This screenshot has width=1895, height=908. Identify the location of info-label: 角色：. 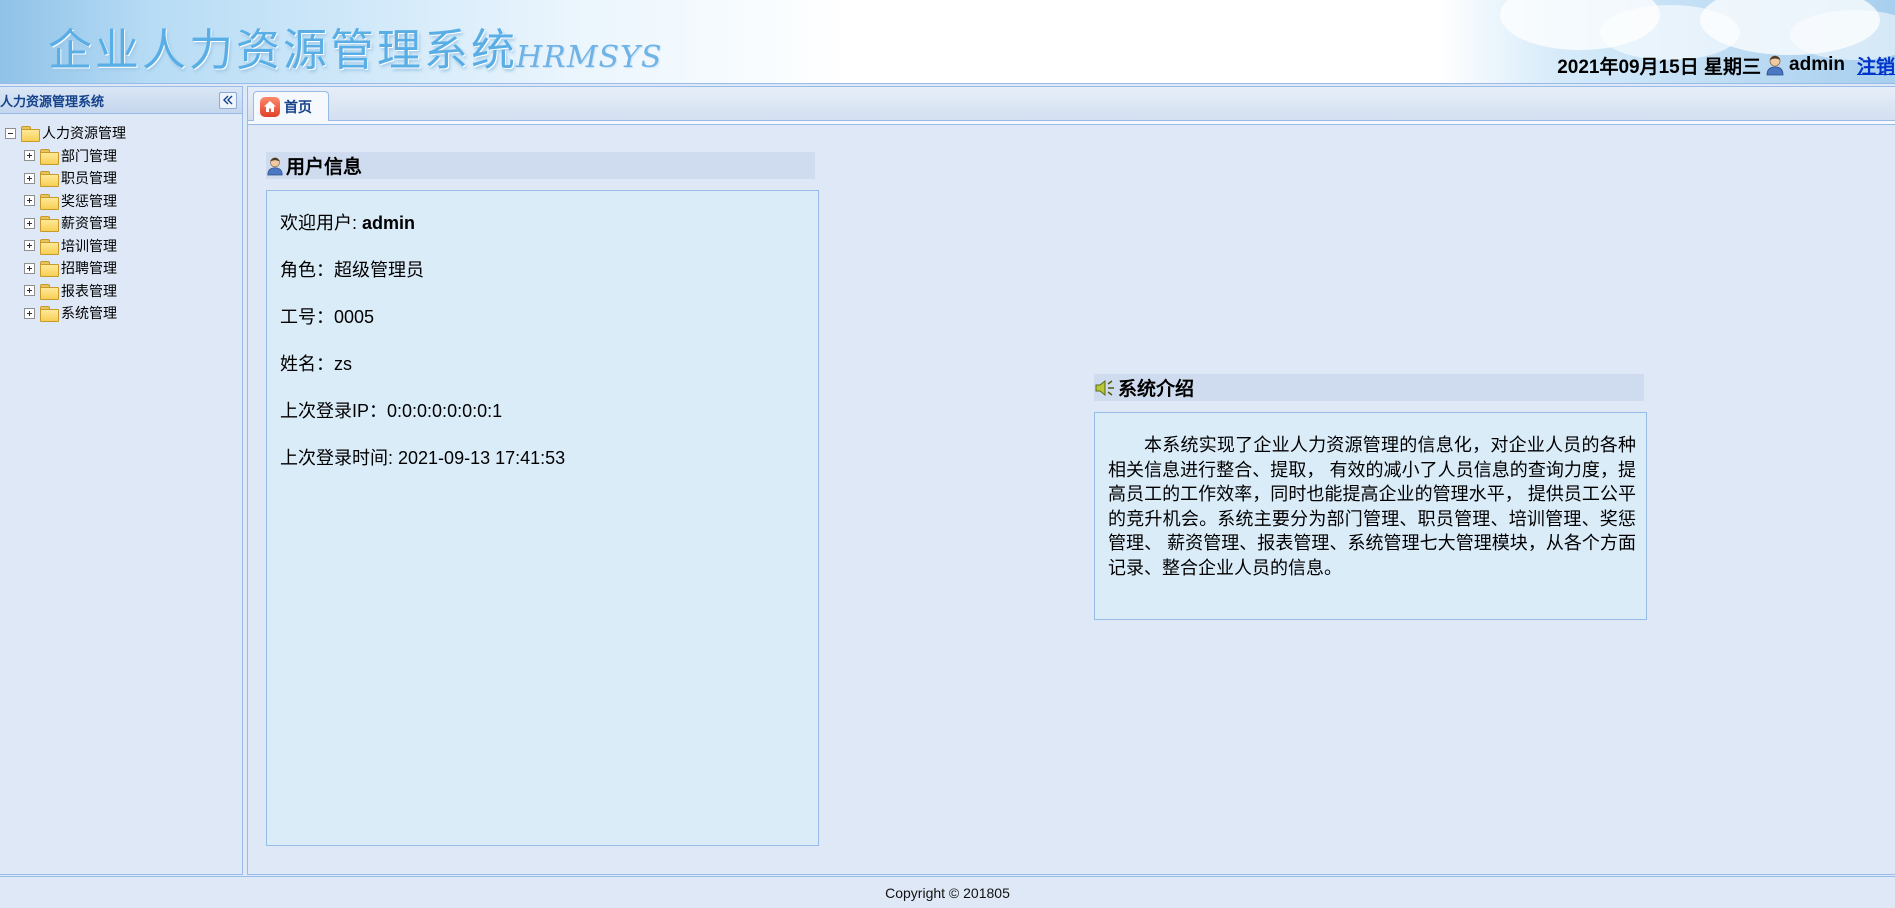
(307, 270).